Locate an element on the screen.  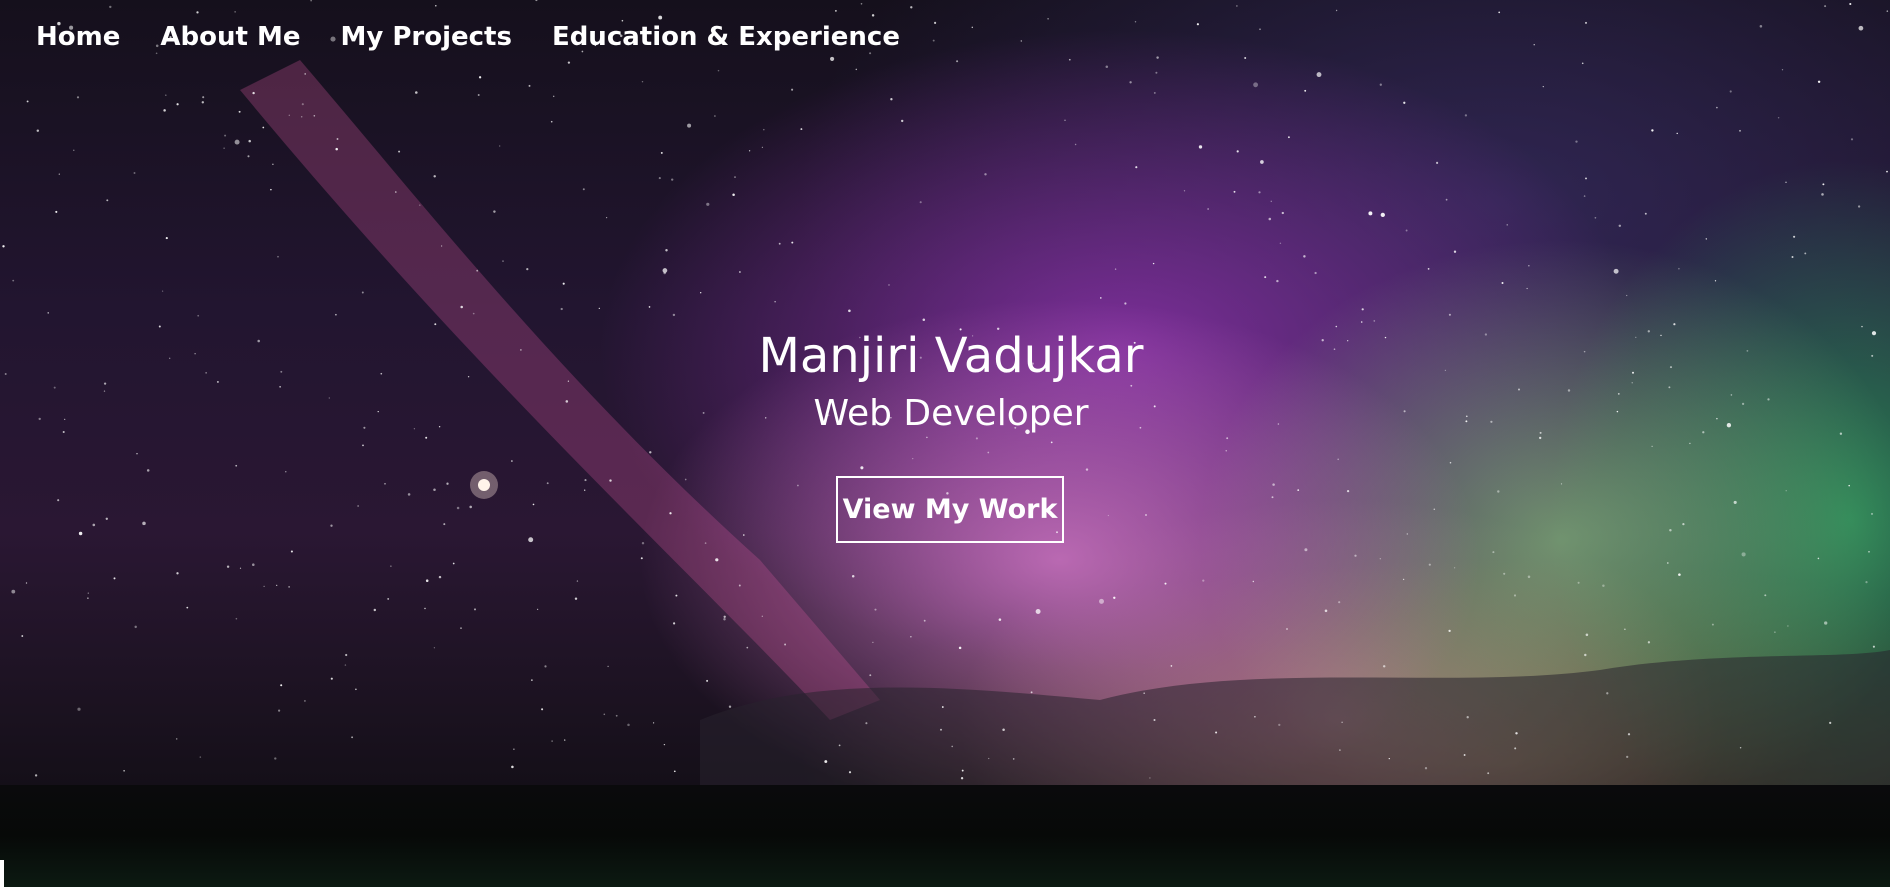
hero-role: Web Developer is located at coordinates (951, 413).